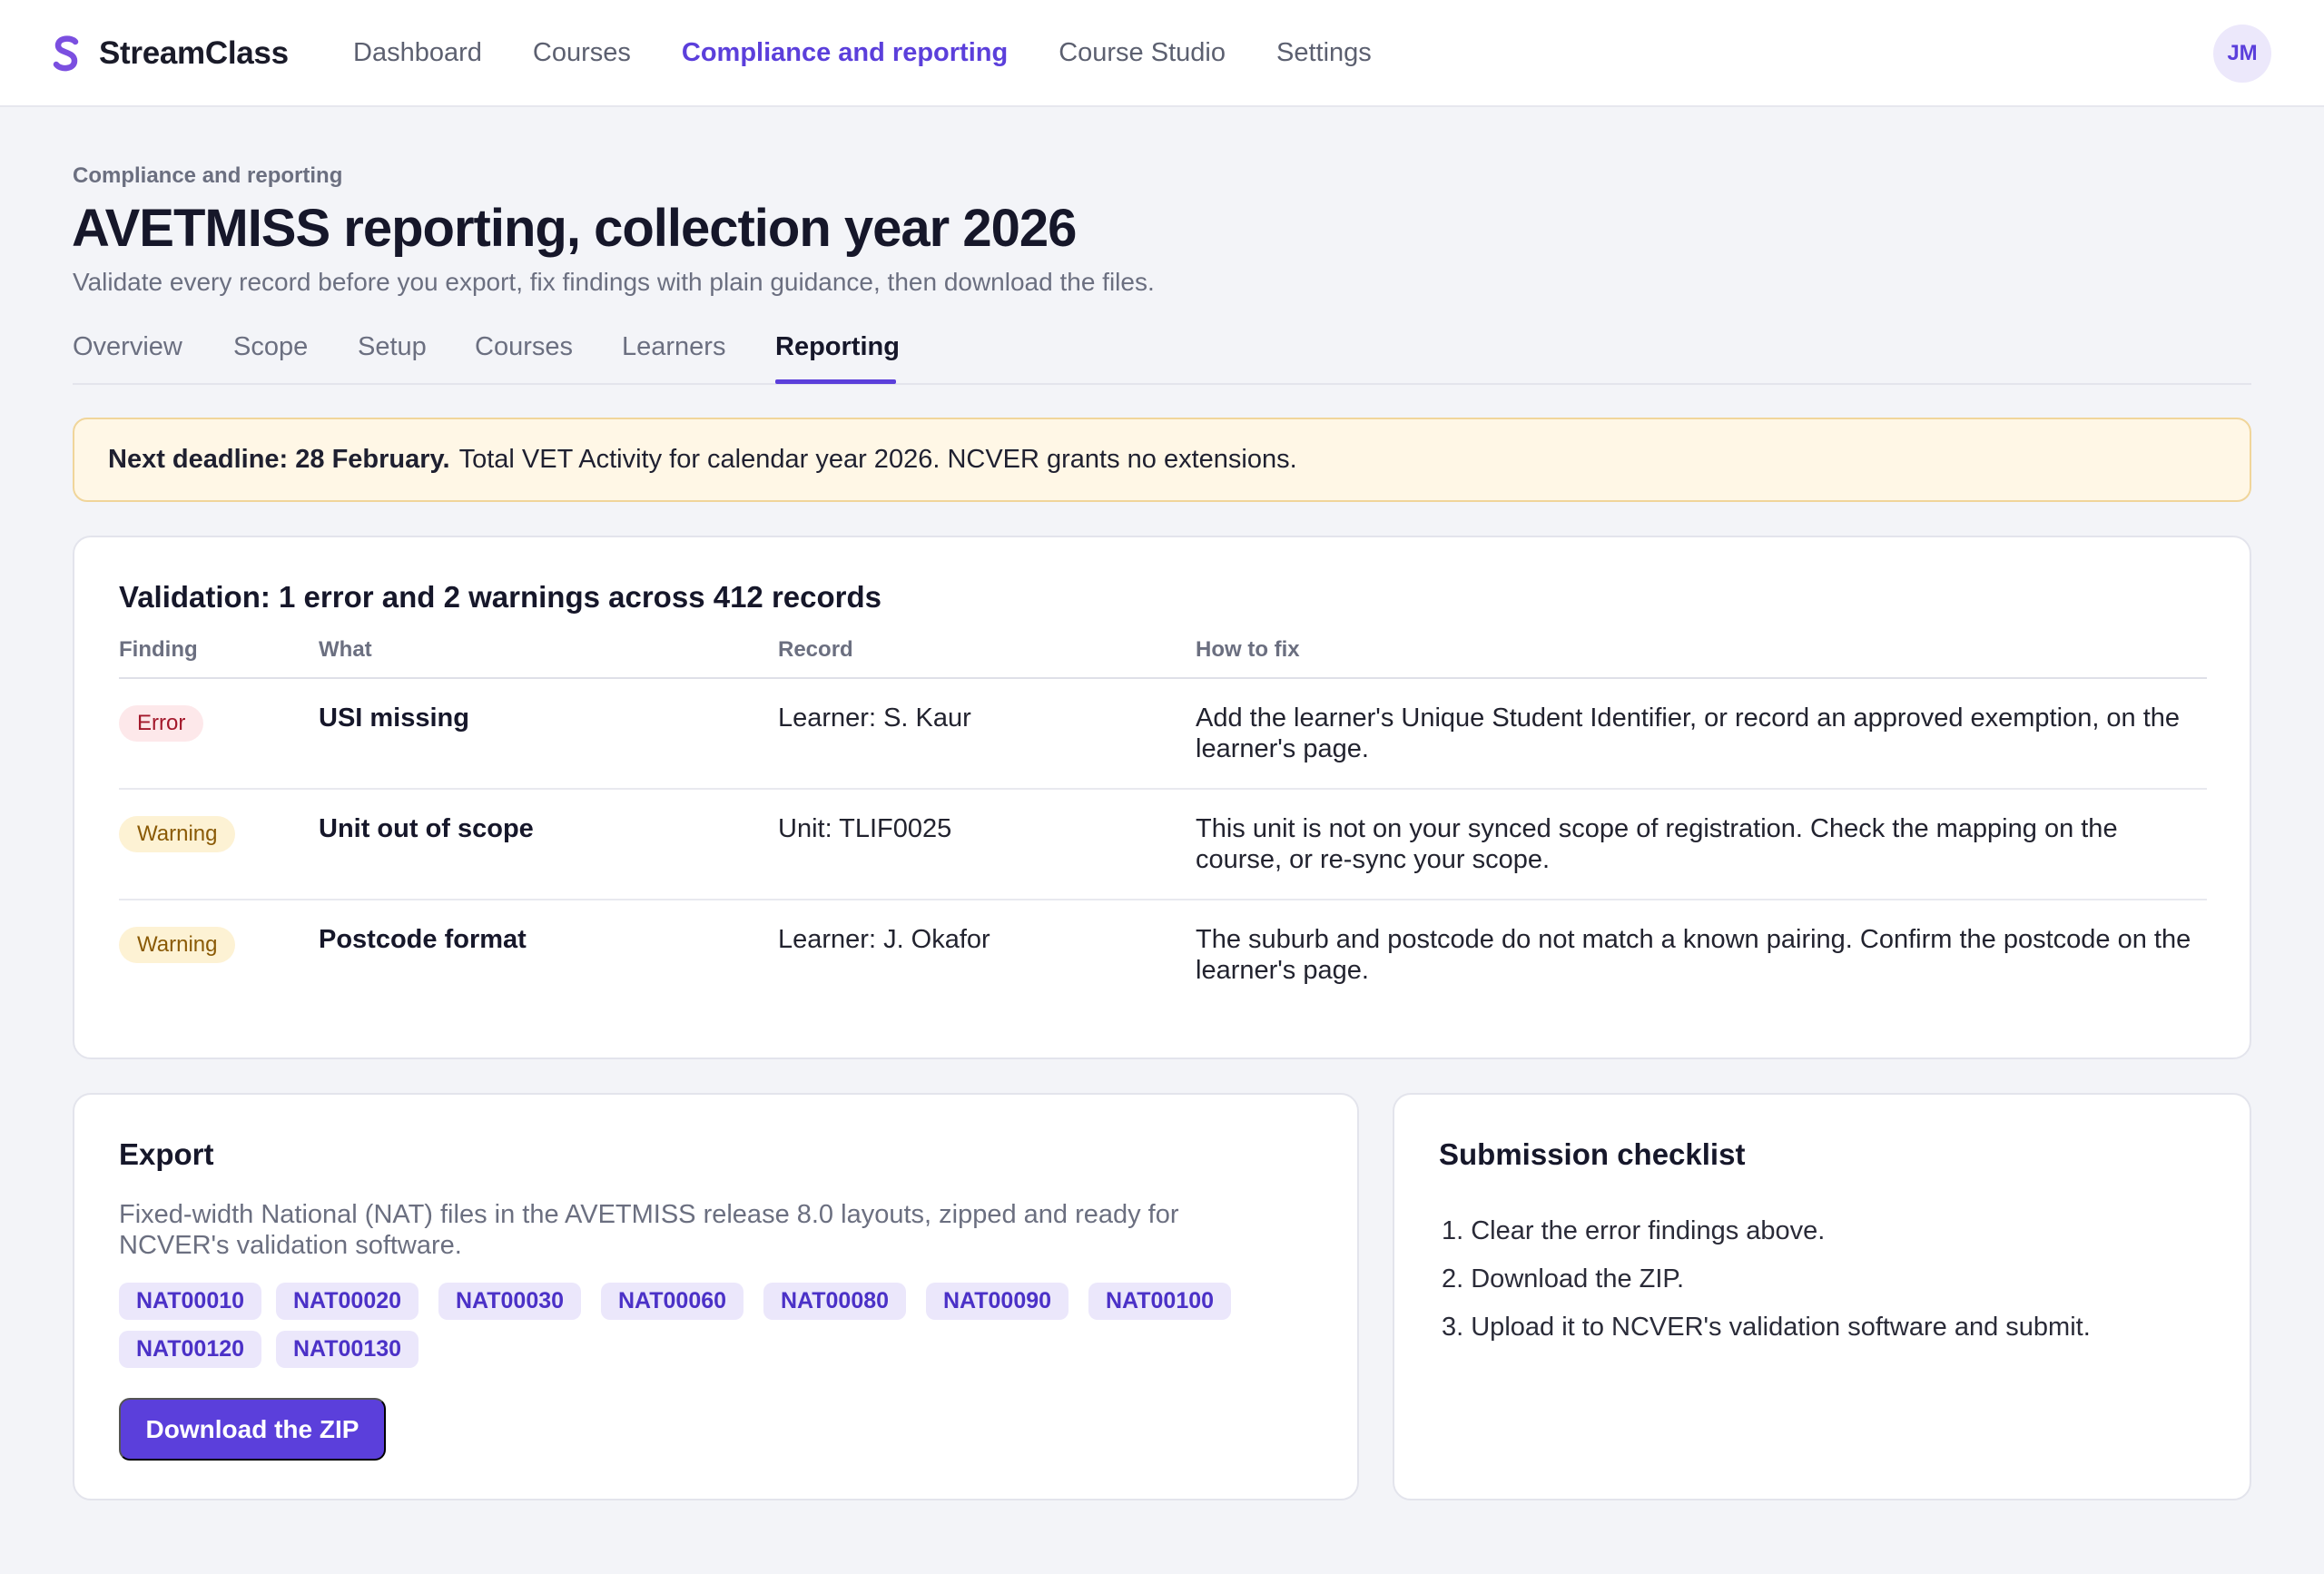 The height and width of the screenshot is (1574, 2324). Describe the element at coordinates (252, 1429) in the screenshot. I see `download-zip-button: Download the ZIP` at that location.